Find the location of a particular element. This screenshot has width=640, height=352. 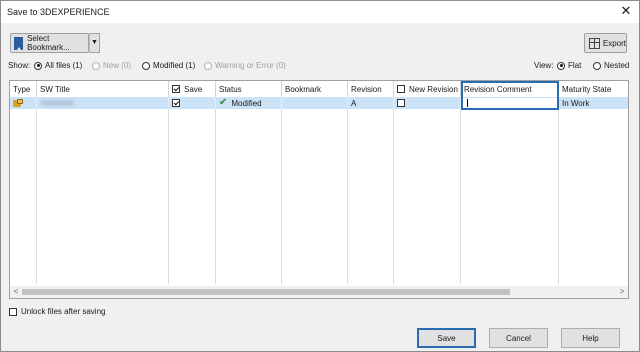

view-flat: Flat is located at coordinates (569, 65).